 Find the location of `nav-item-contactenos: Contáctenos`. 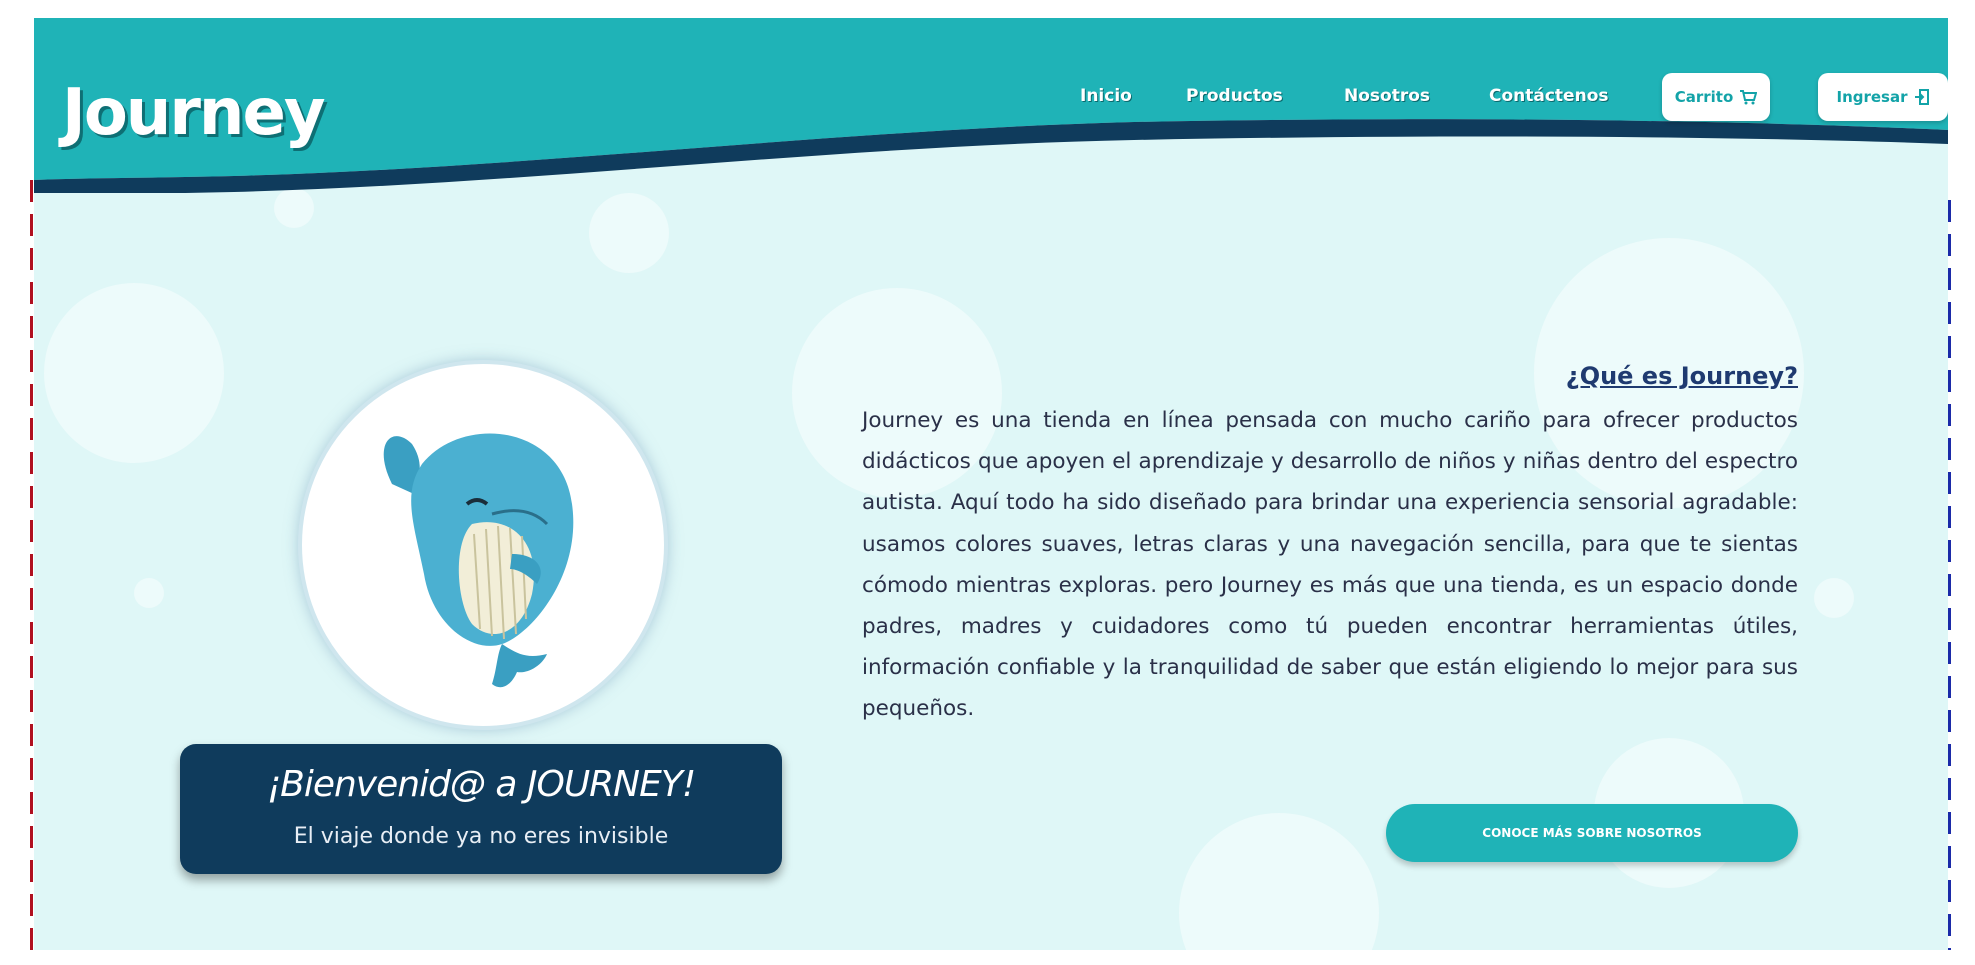

nav-item-contactenos: Contáctenos is located at coordinates (1549, 96).